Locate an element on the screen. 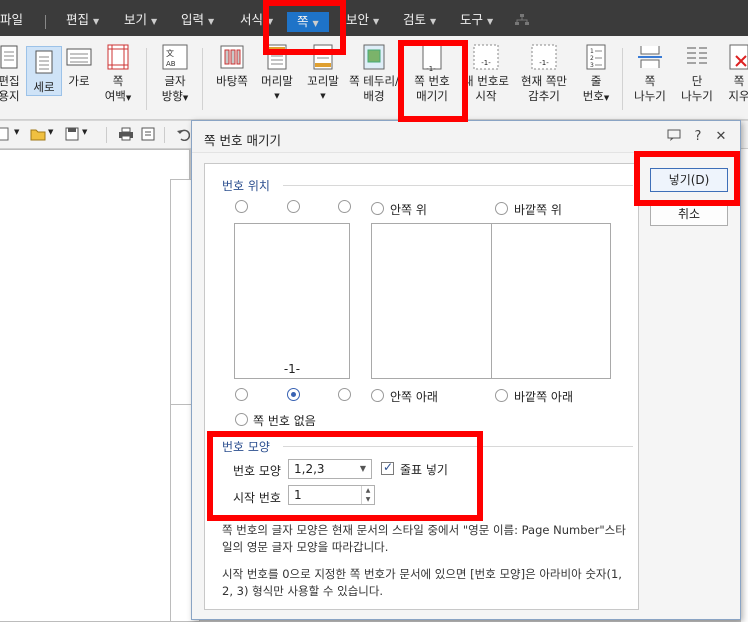 The height and width of the screenshot is (622, 748). text-direction-button: 文 AB 글자 방향▼ is located at coordinates (175, 75).